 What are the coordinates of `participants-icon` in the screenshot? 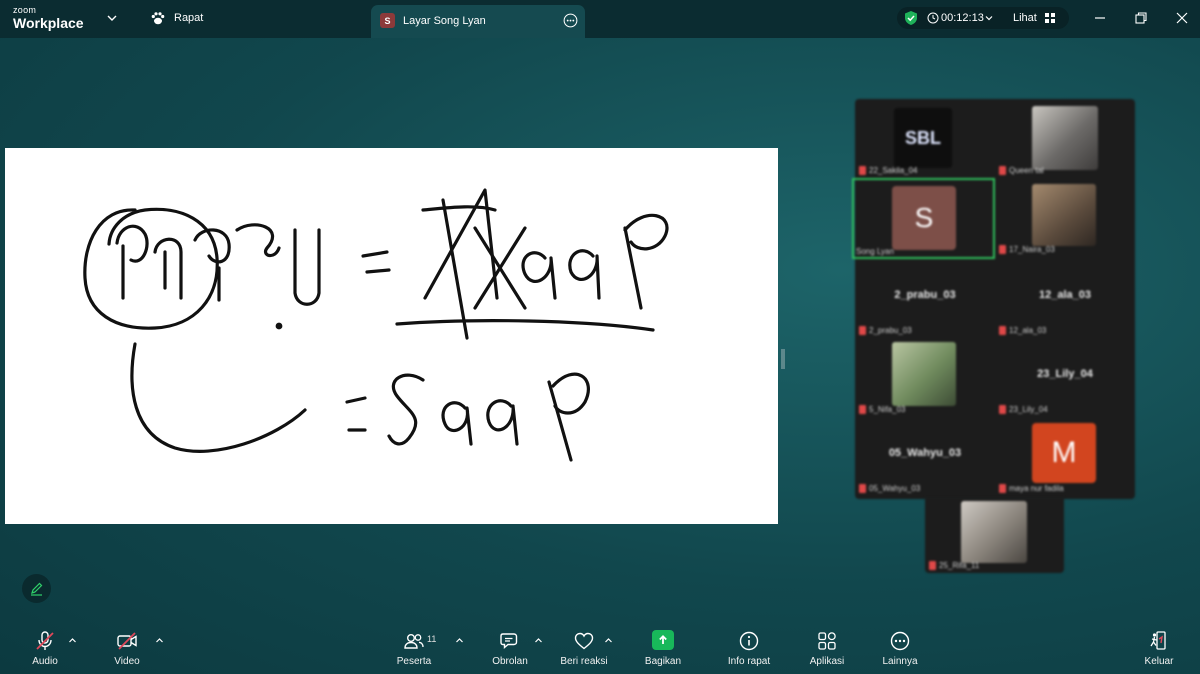 It's located at (414, 641).